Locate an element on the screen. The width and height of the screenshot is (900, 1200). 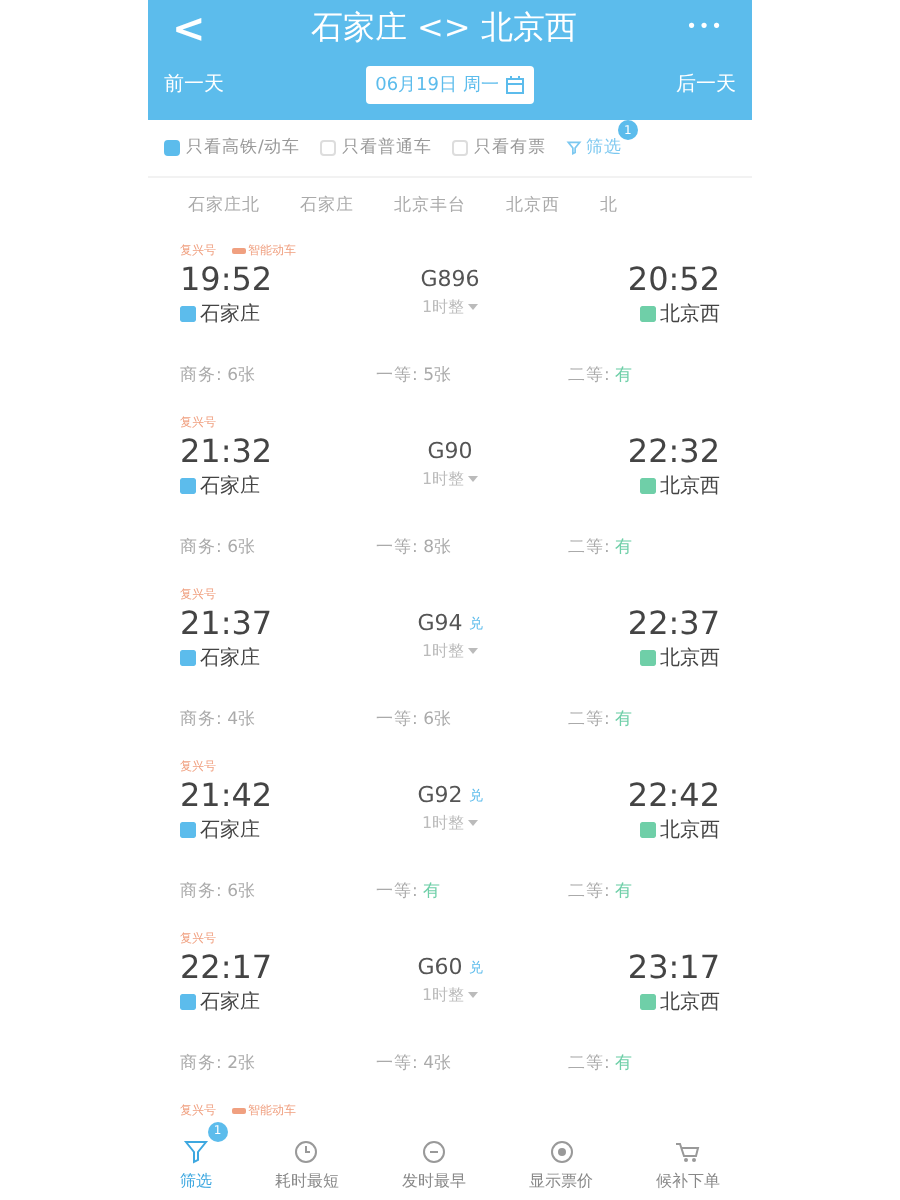
station-tab: 北 is located at coordinates (609, 206).